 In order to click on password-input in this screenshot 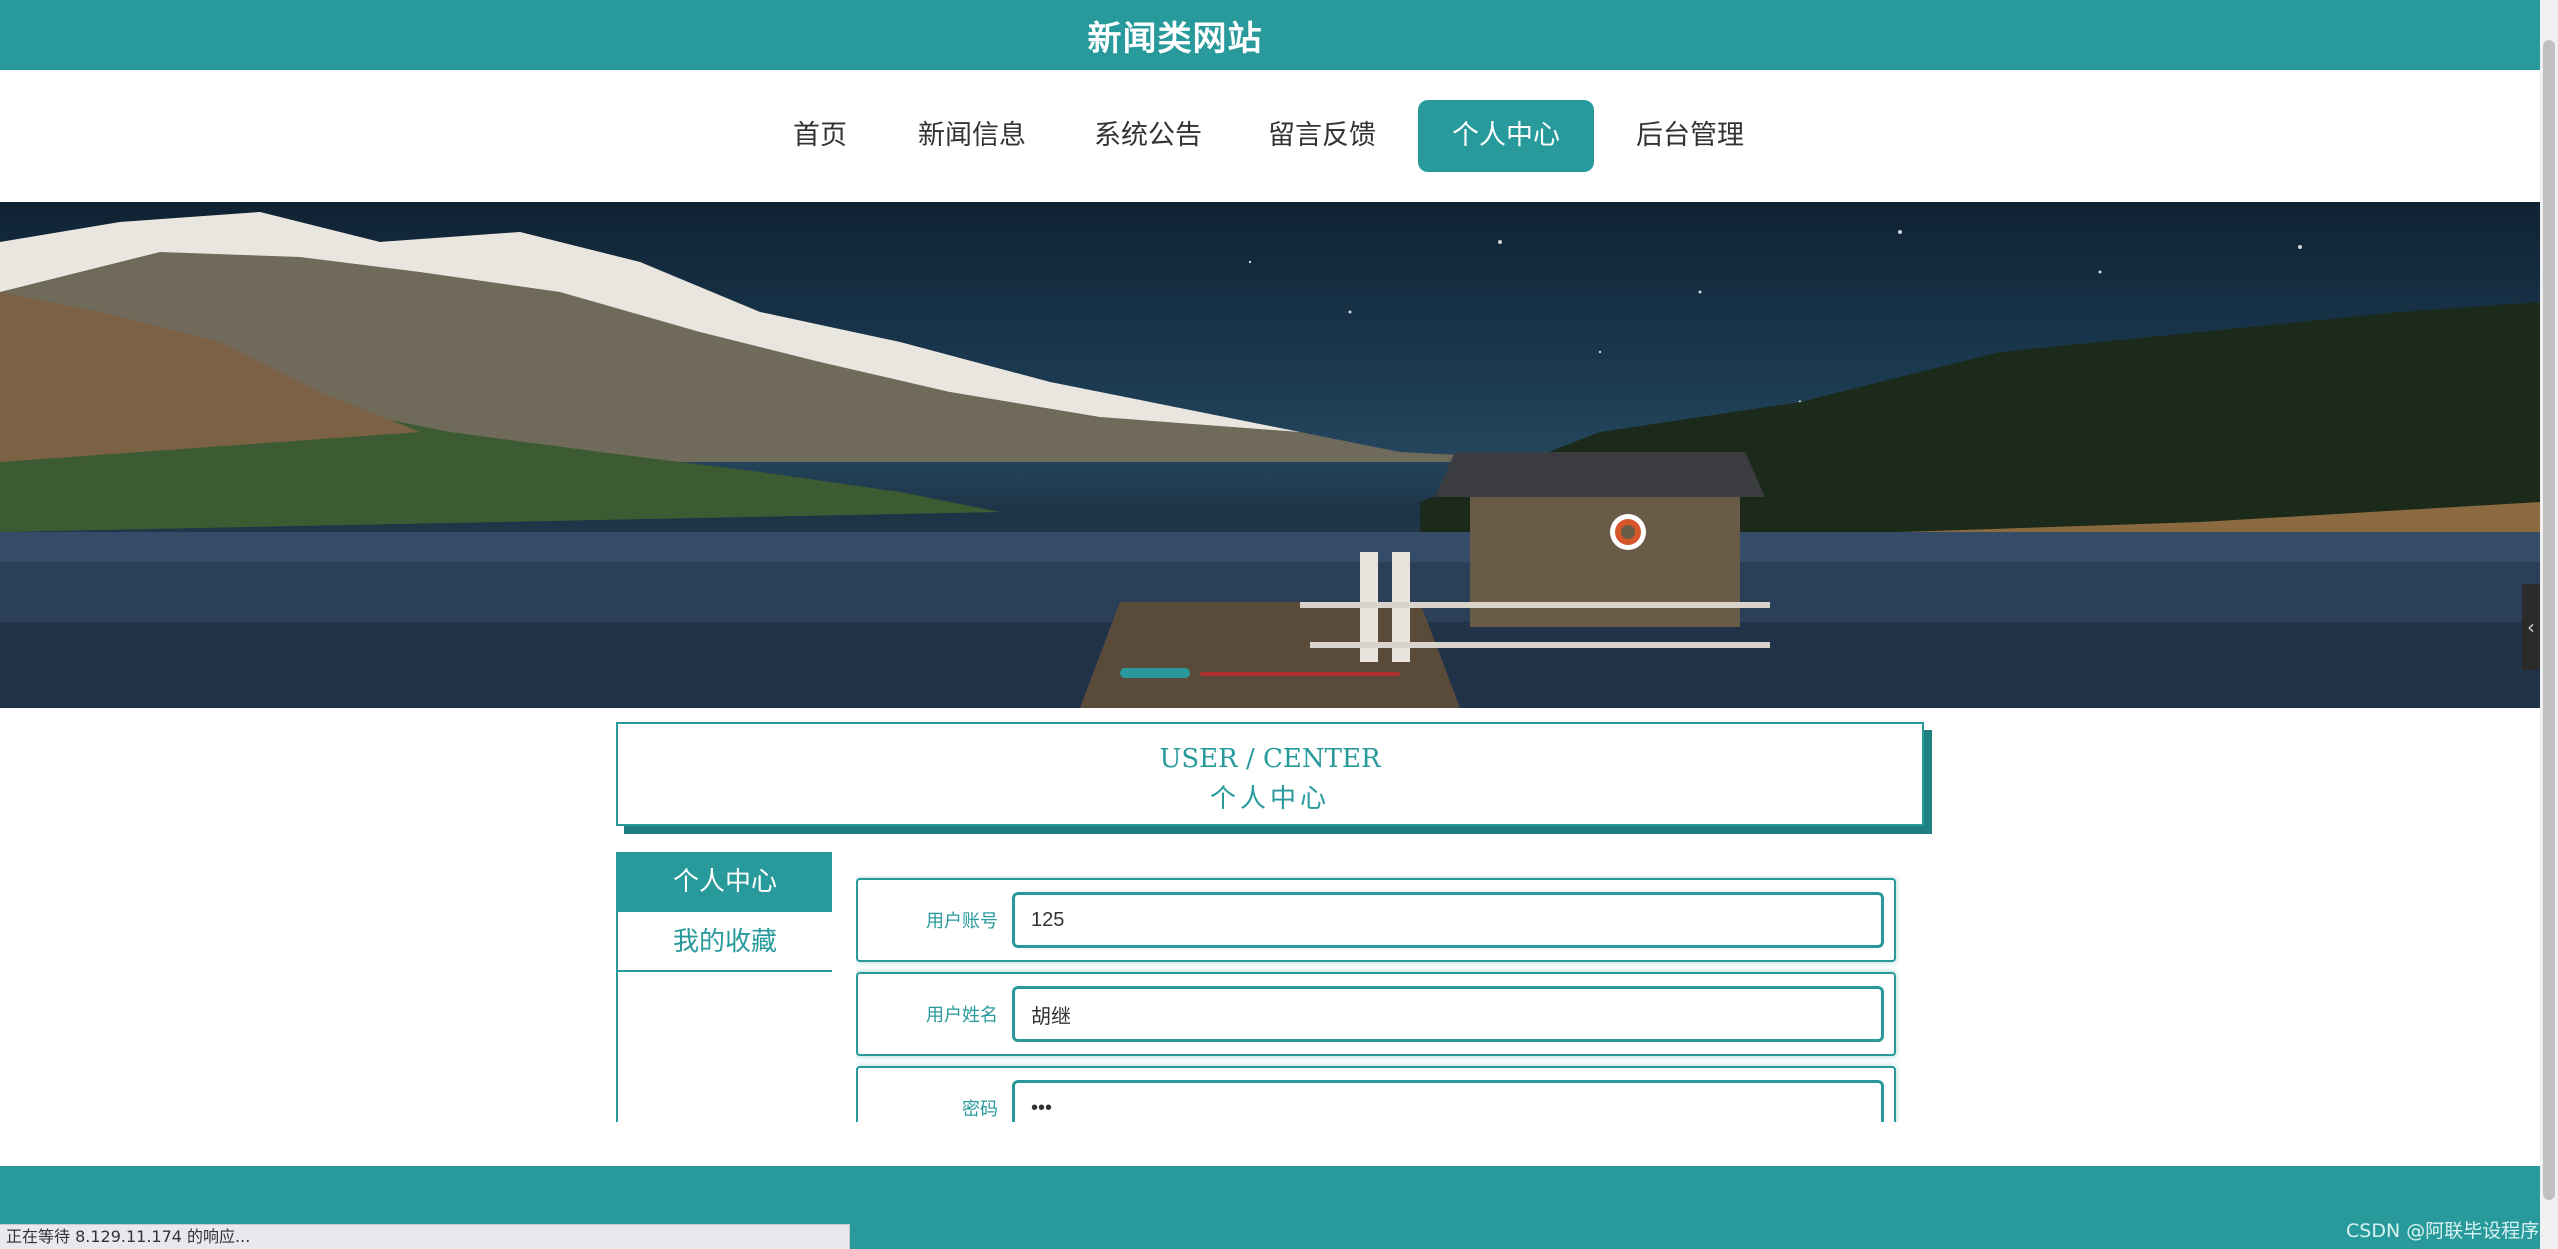, I will do `click(1448, 1101)`.